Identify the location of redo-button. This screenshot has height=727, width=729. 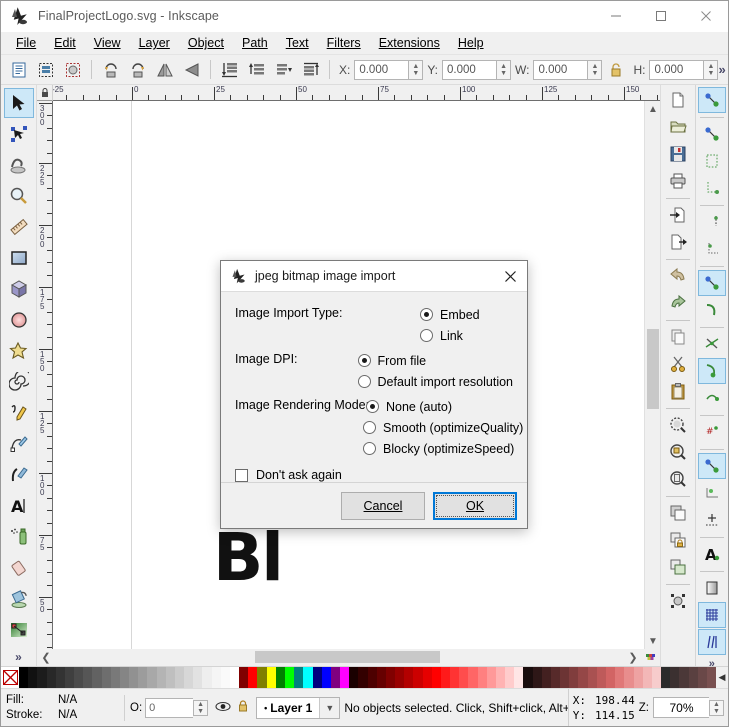
(678, 303).